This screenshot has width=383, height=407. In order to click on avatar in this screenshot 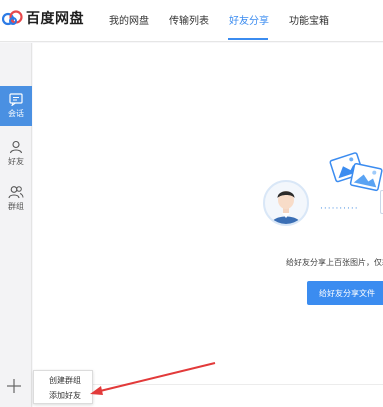, I will do `click(286, 203)`.